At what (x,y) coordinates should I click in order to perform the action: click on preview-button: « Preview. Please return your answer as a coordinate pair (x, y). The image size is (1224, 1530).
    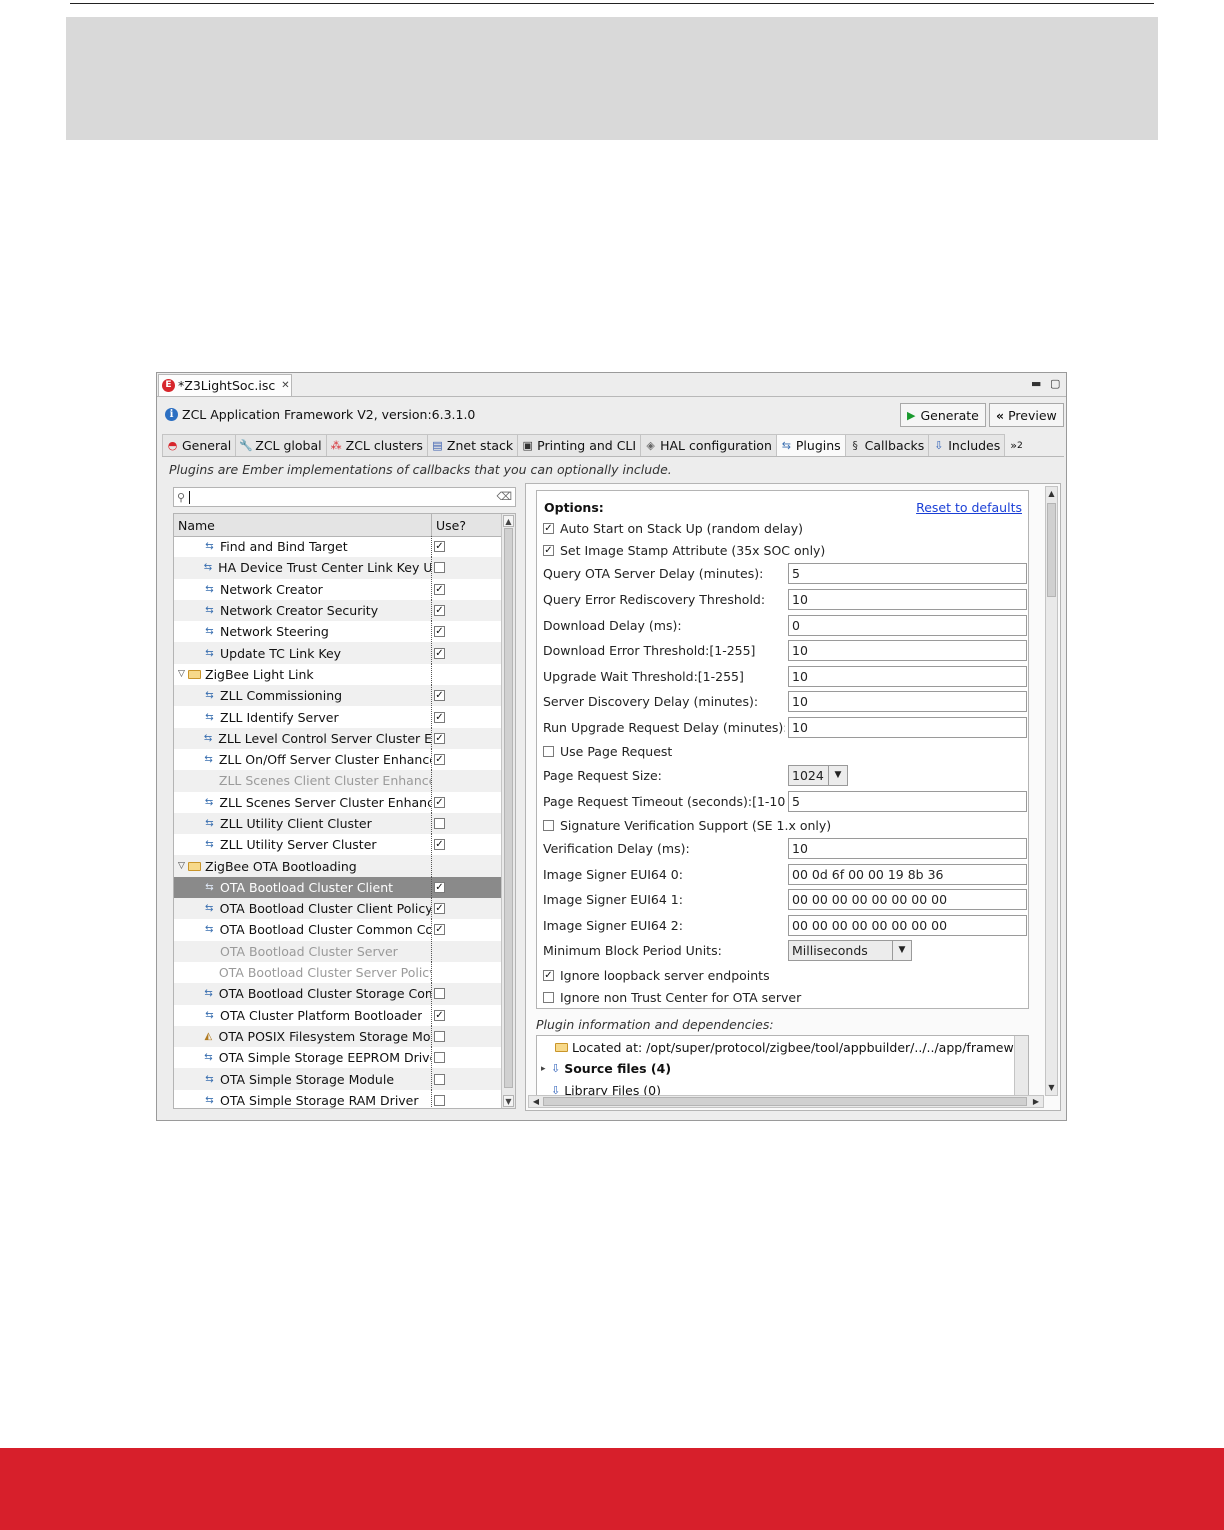
    Looking at the image, I should click on (1026, 415).